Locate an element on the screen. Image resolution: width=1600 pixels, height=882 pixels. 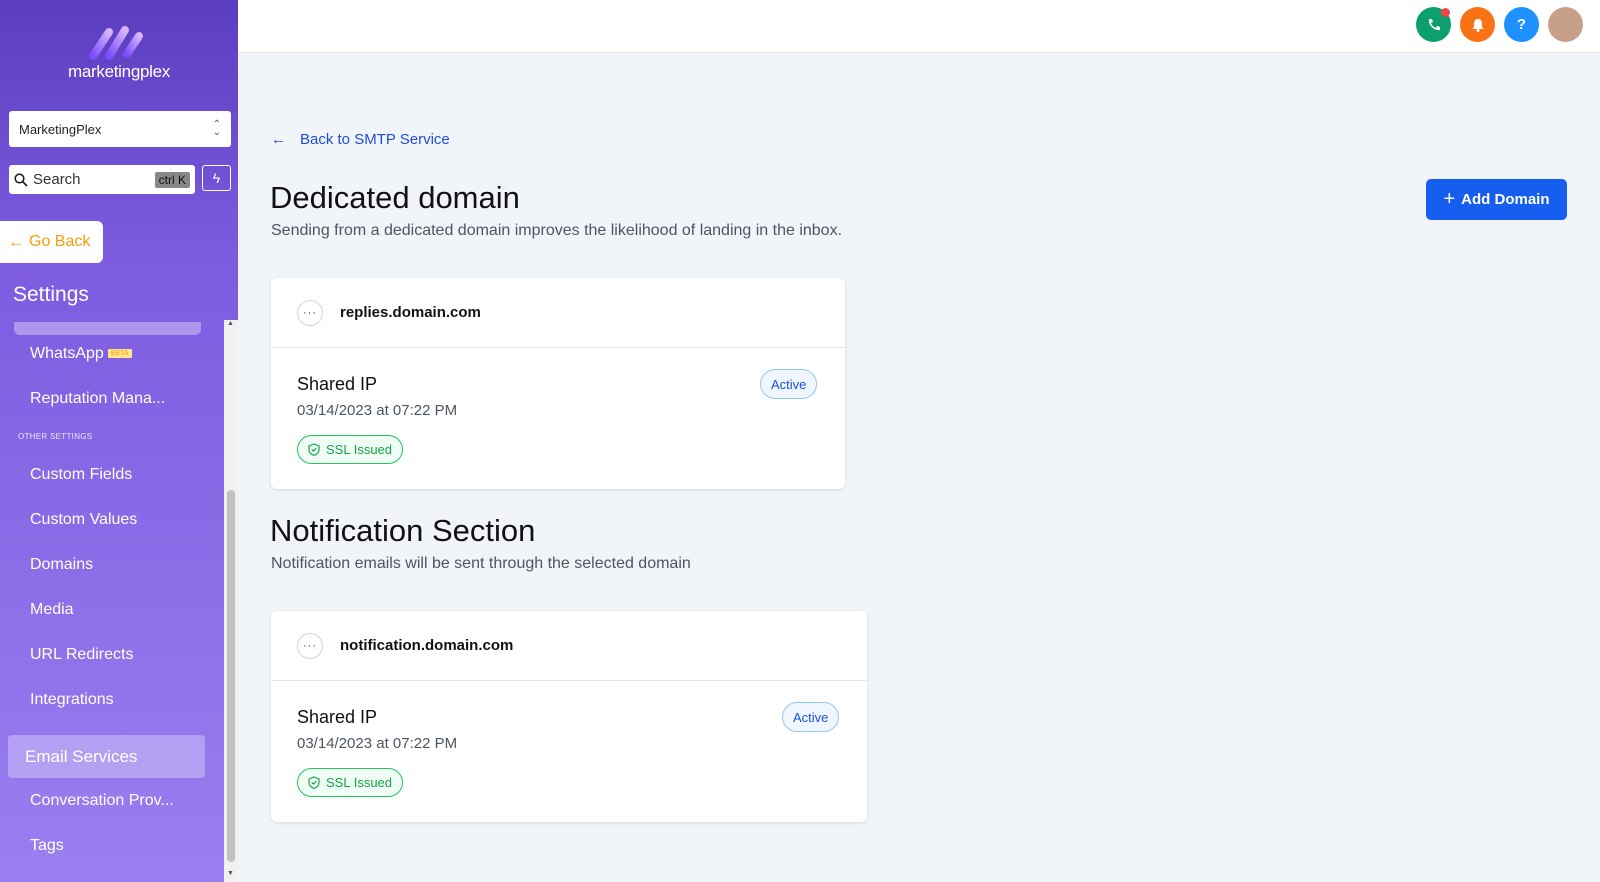
logo-mark-icon is located at coordinates (116, 43).